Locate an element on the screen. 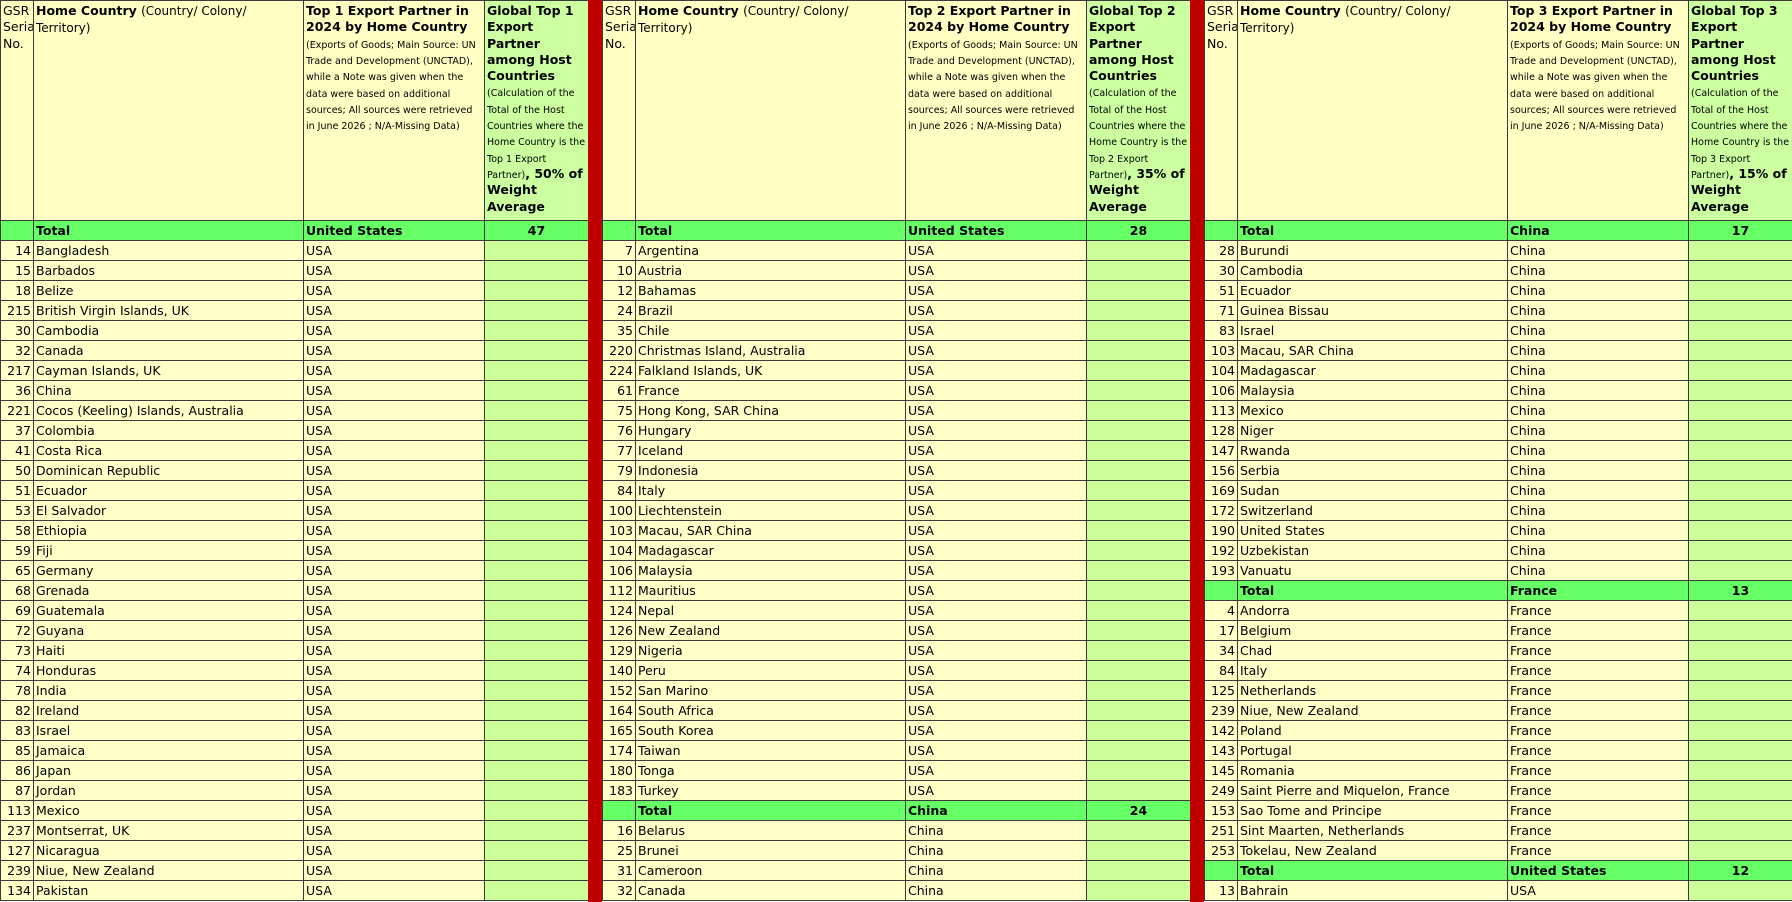 Image resolution: width=1792 pixels, height=902 pixels. country-cell: Malaysia is located at coordinates (770, 570).